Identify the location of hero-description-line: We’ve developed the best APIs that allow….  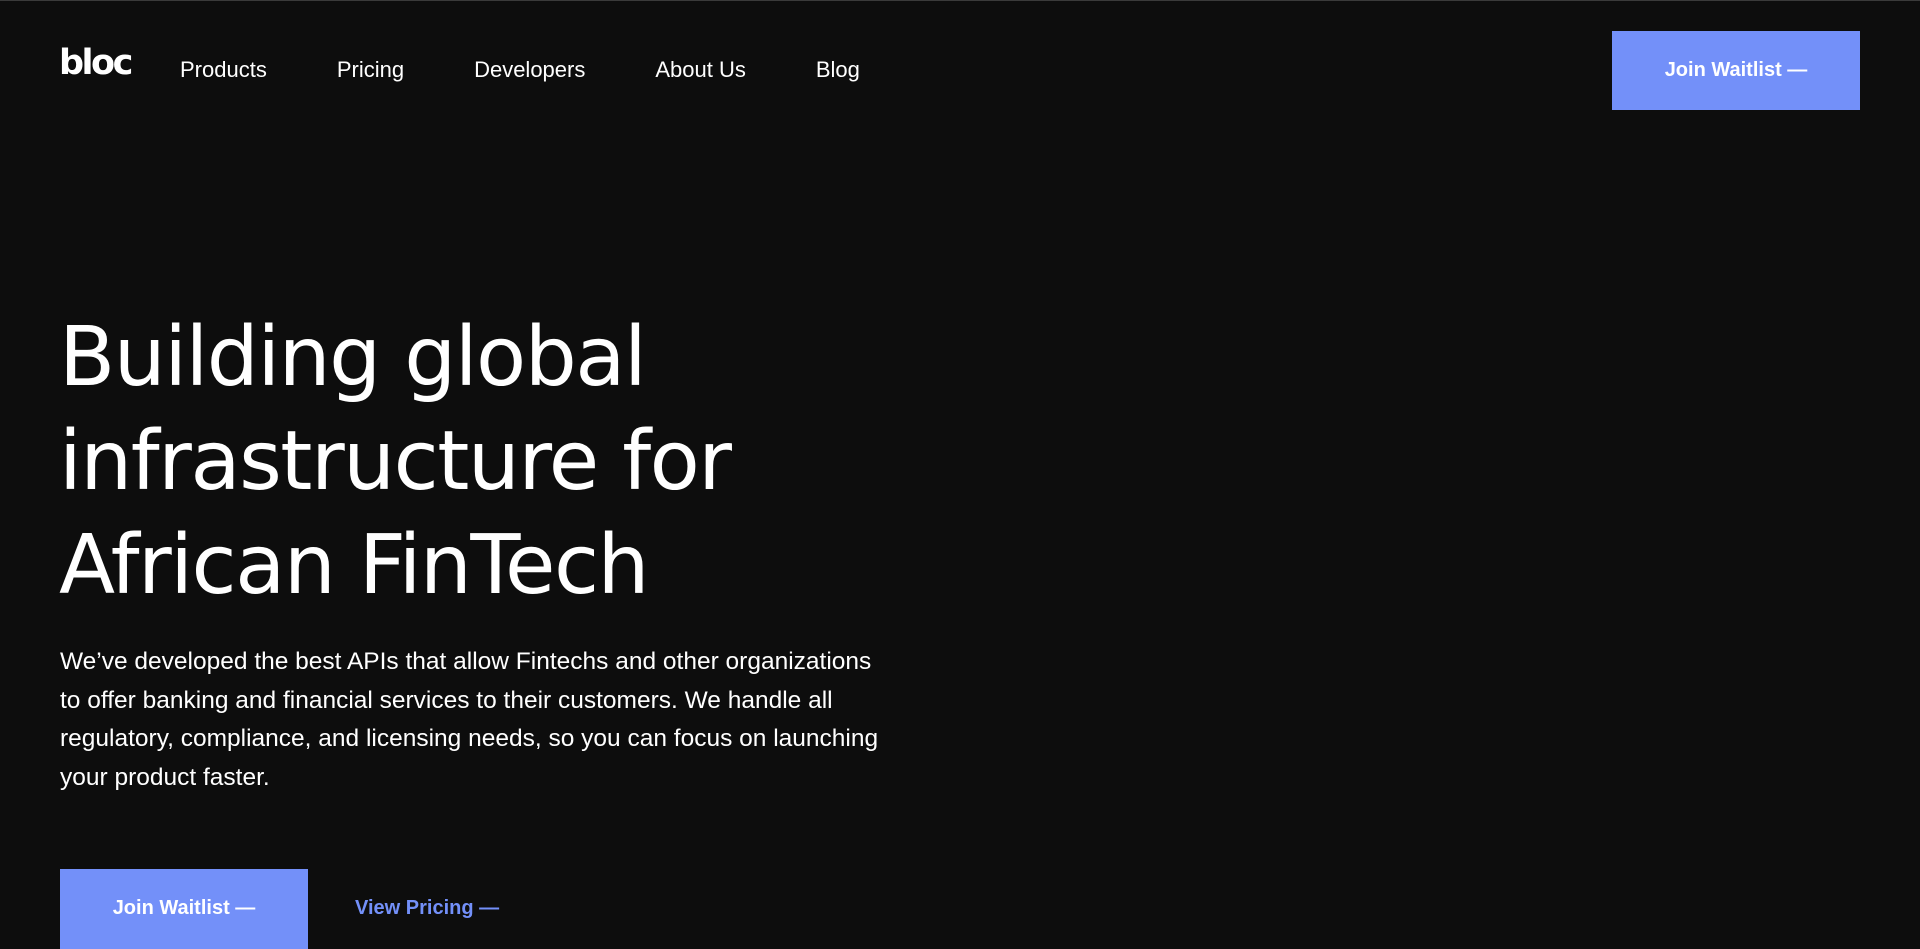
(466, 661).